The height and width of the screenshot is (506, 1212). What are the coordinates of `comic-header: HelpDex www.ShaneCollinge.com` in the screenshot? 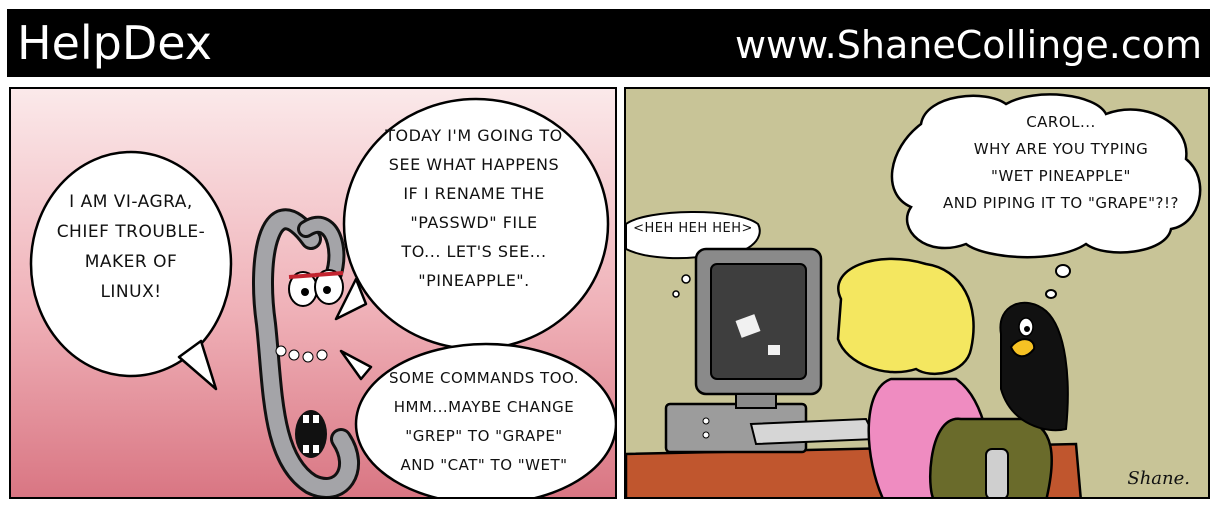 It's located at (608, 43).